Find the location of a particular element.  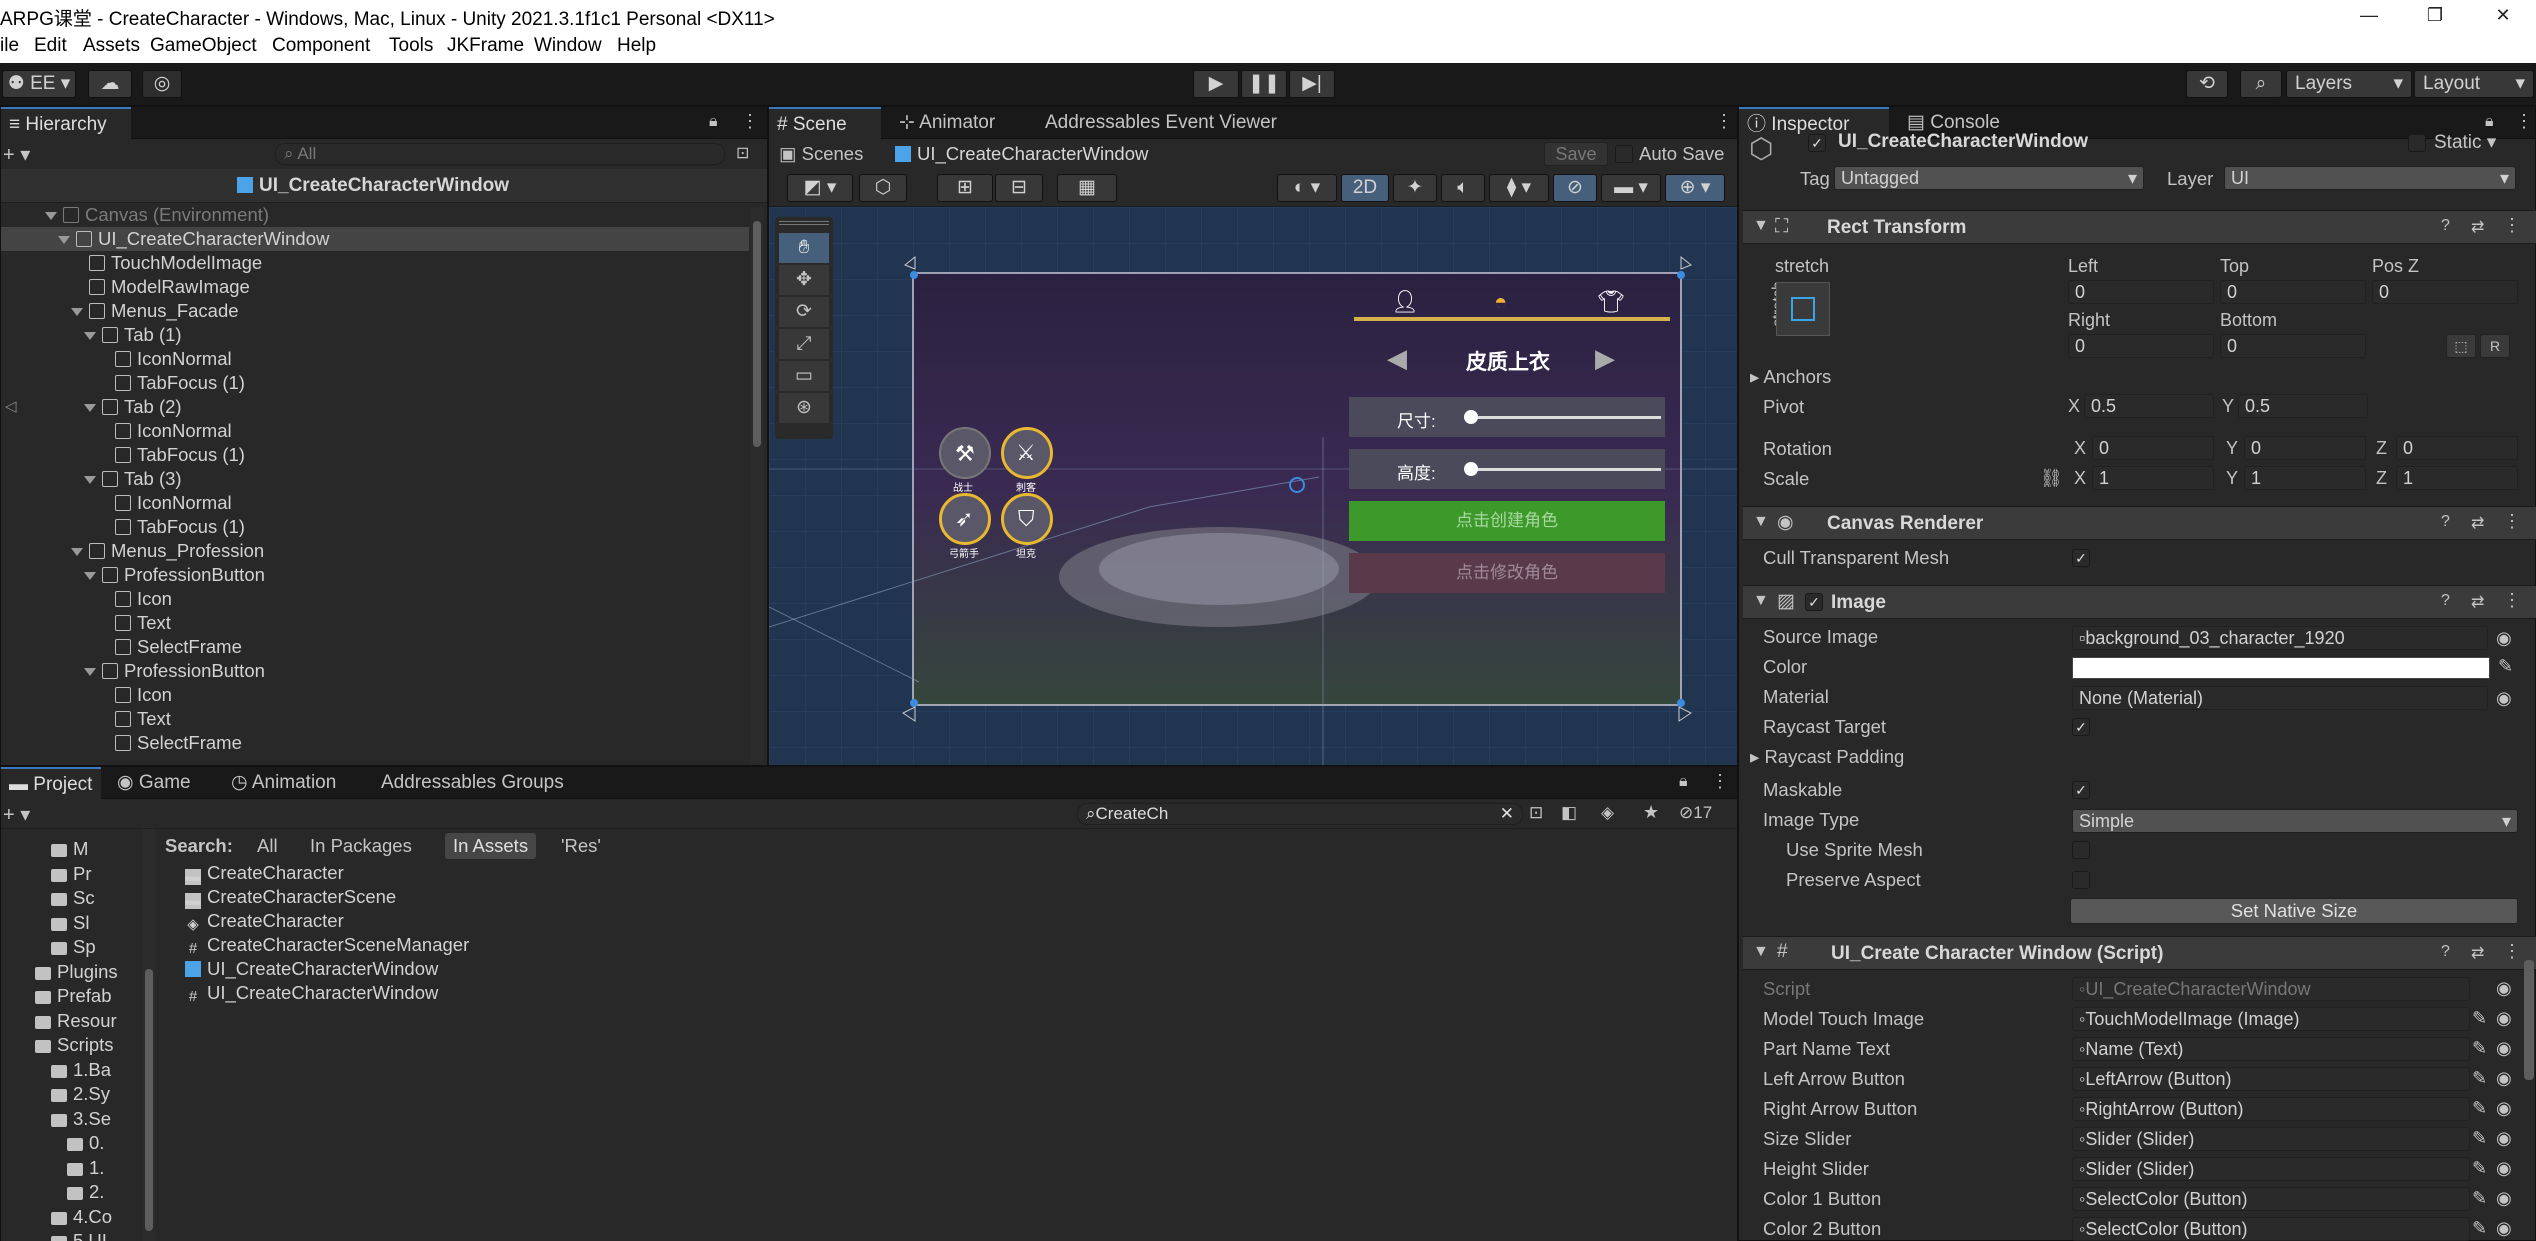

menu-gameobject: GameObject is located at coordinates (203, 46).